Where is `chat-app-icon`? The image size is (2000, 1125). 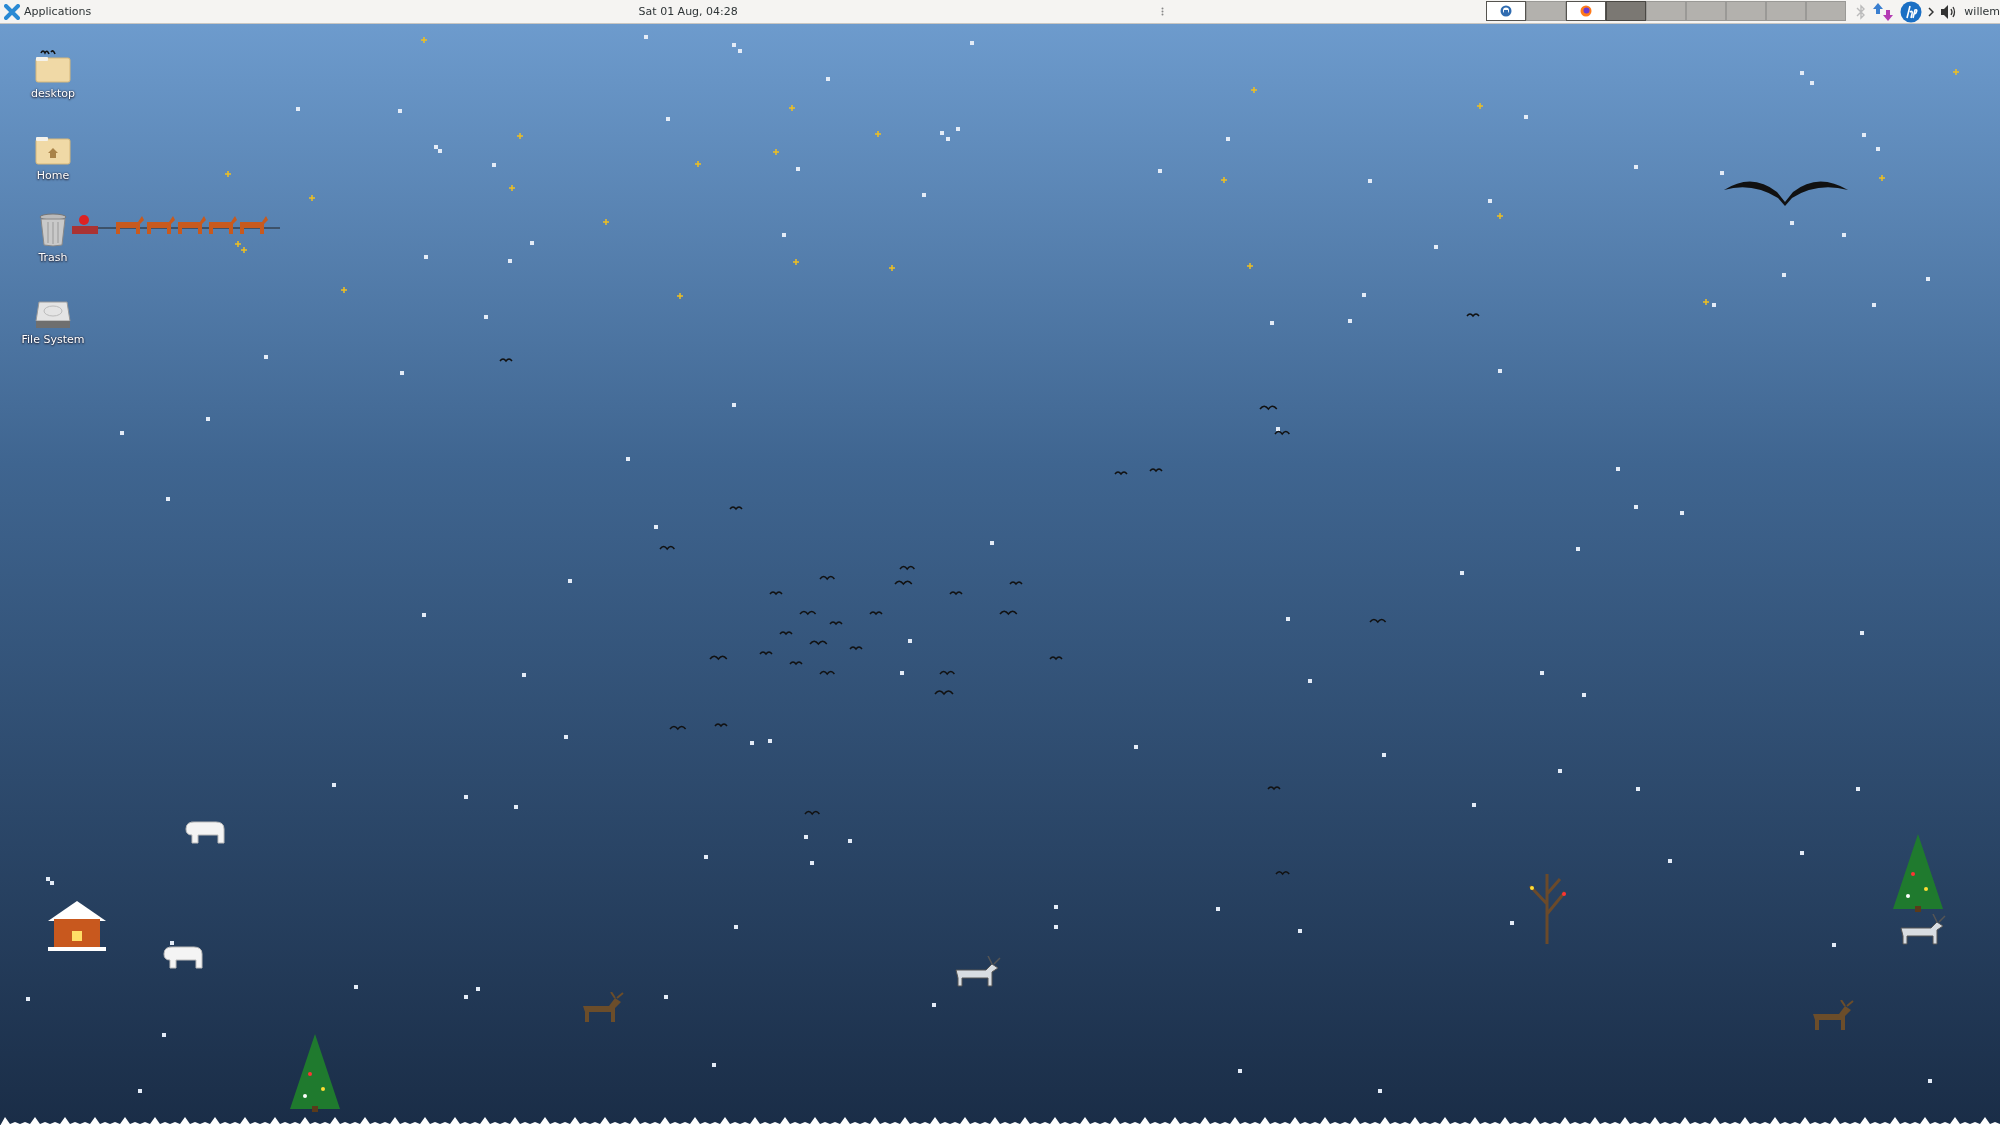 chat-app-icon is located at coordinates (1506, 10).